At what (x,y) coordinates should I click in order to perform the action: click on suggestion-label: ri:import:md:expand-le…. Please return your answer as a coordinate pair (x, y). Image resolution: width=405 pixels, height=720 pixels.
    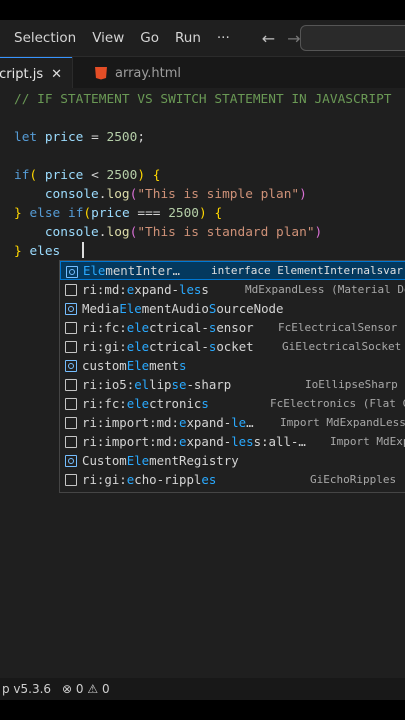
    Looking at the image, I should click on (168, 422).